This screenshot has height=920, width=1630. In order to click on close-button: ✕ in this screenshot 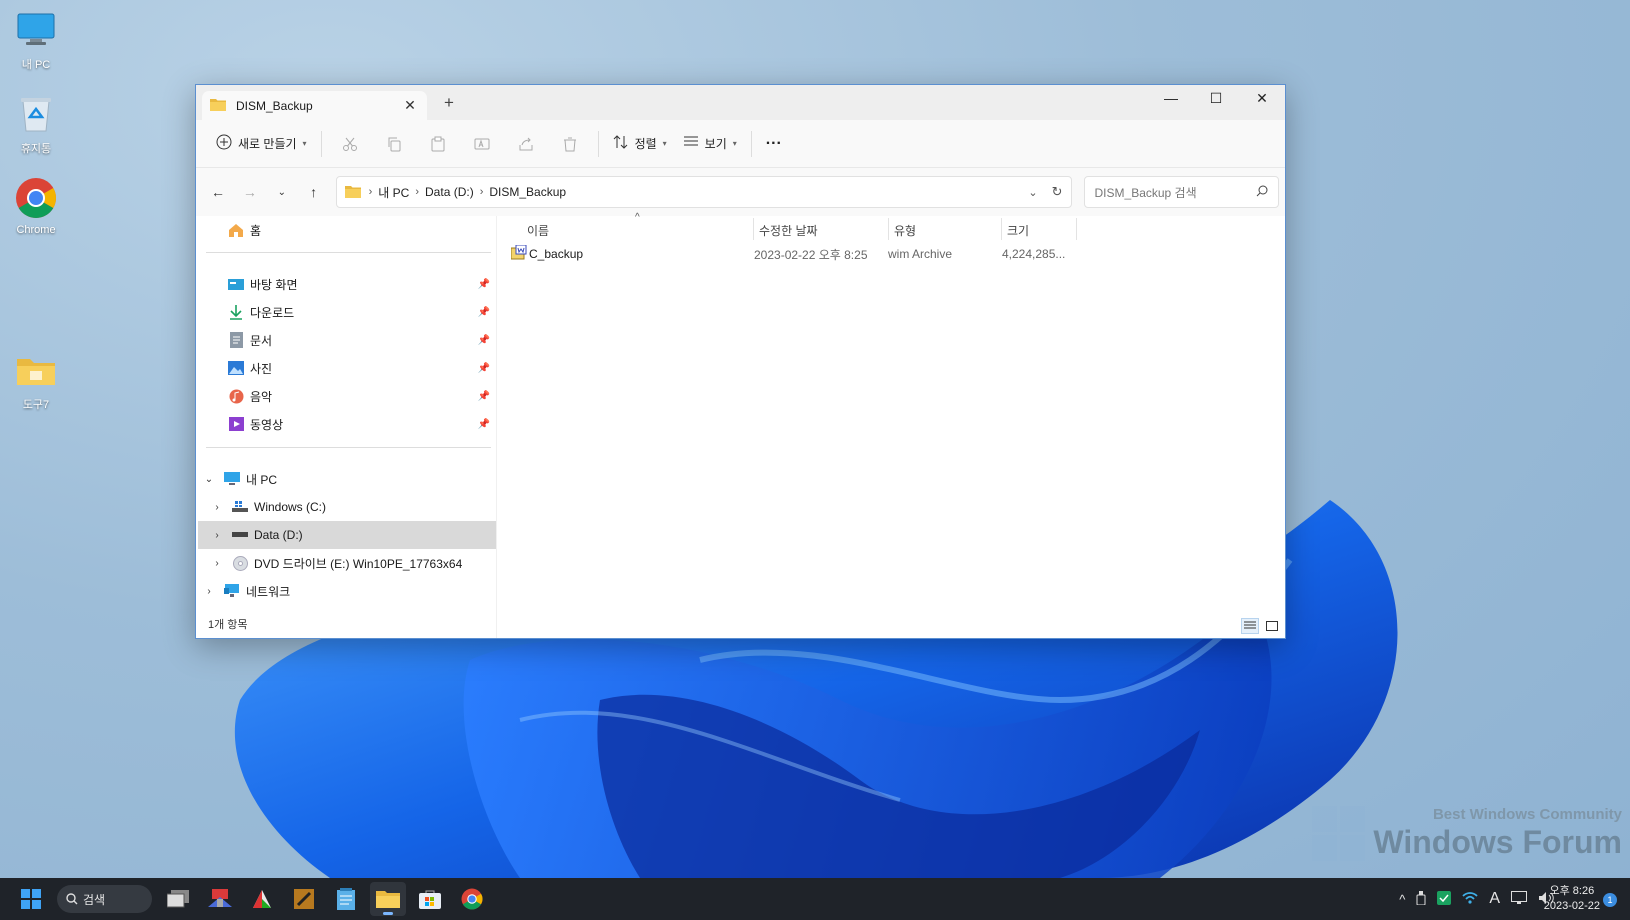, I will do `click(1262, 98)`.